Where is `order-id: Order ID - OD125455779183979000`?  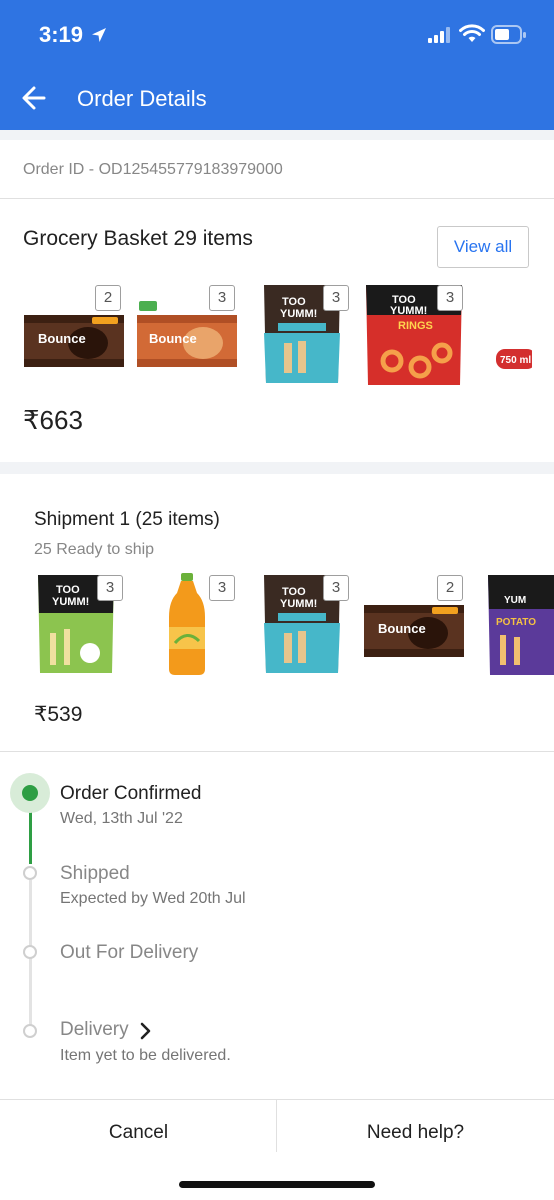
order-id: Order ID - OD125455779183979000 is located at coordinates (153, 169).